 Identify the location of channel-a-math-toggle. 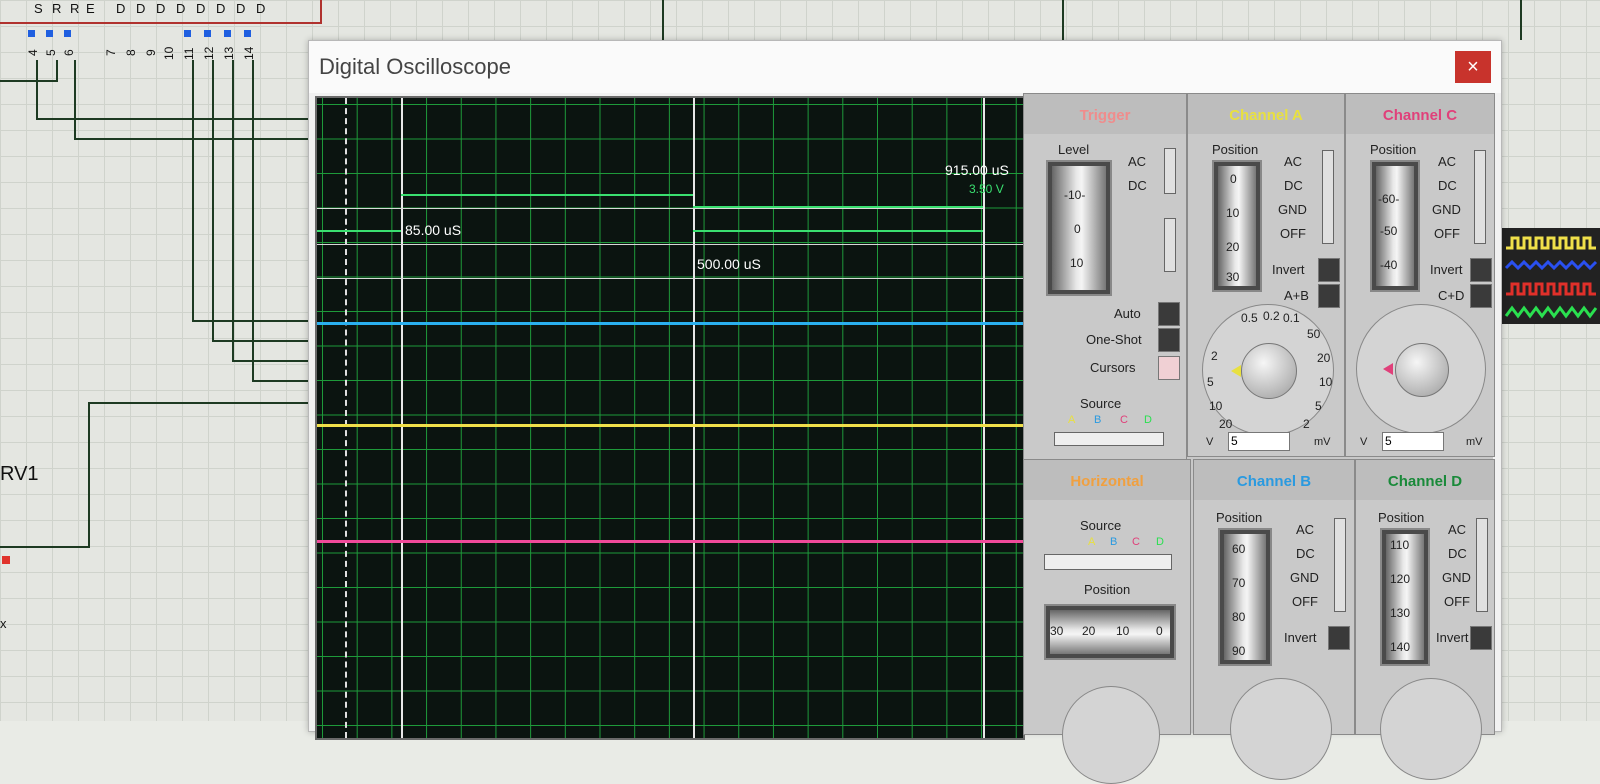
(1329, 296).